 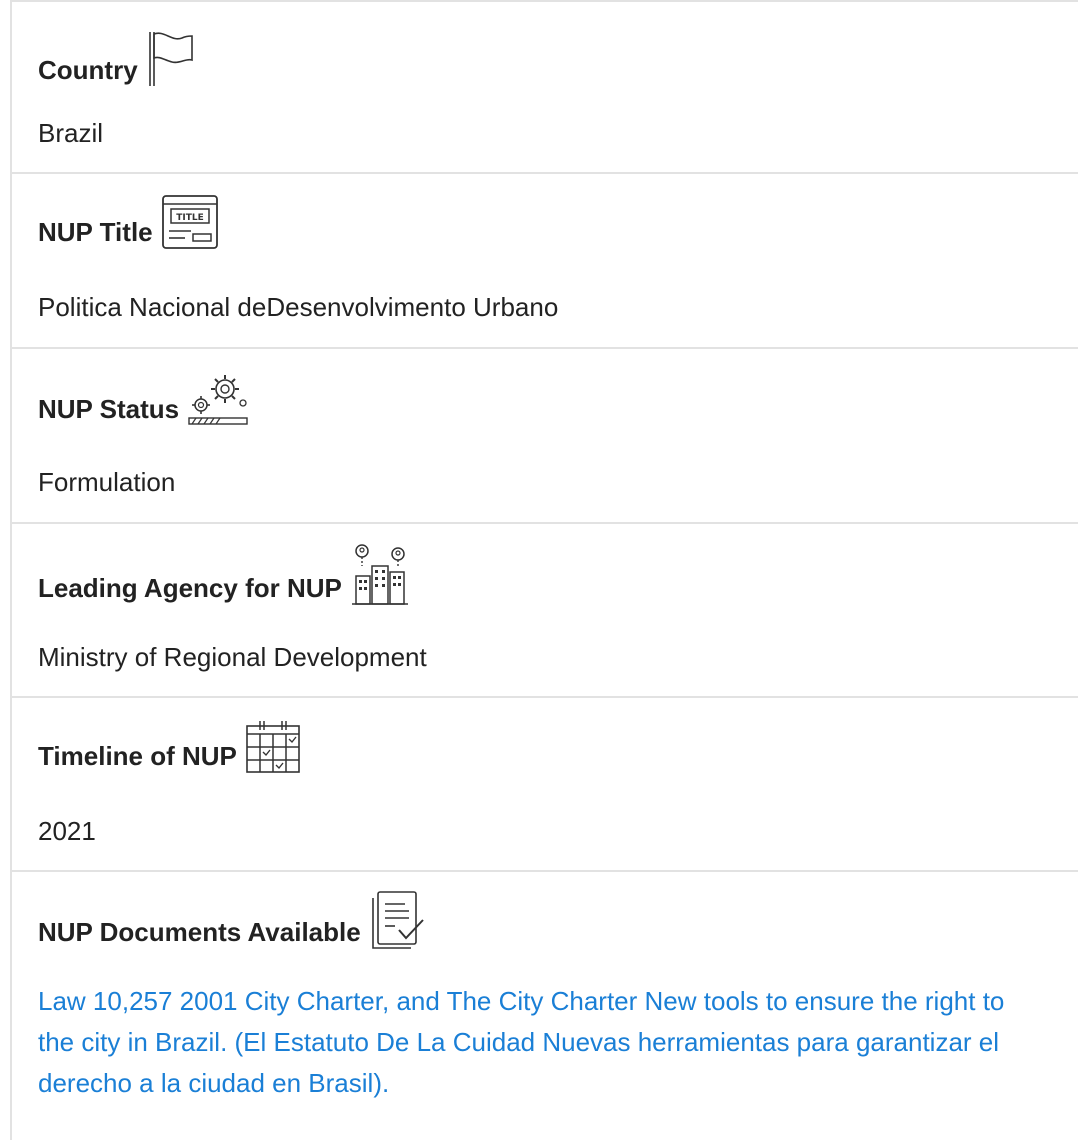 What do you see at coordinates (190, 218) in the screenshot?
I see `svg-text: TITLE` at bounding box center [190, 218].